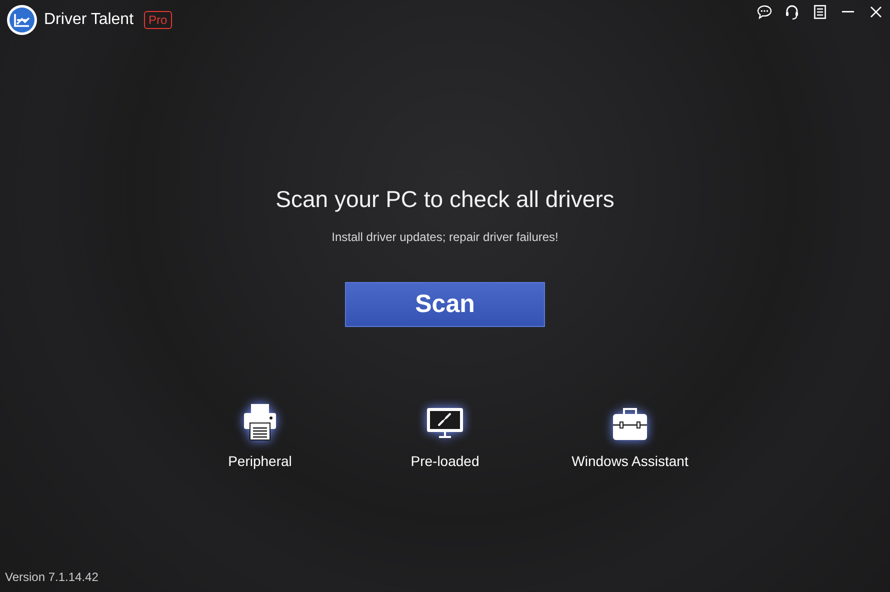  I want to click on scan-button: Scan, so click(445, 304).